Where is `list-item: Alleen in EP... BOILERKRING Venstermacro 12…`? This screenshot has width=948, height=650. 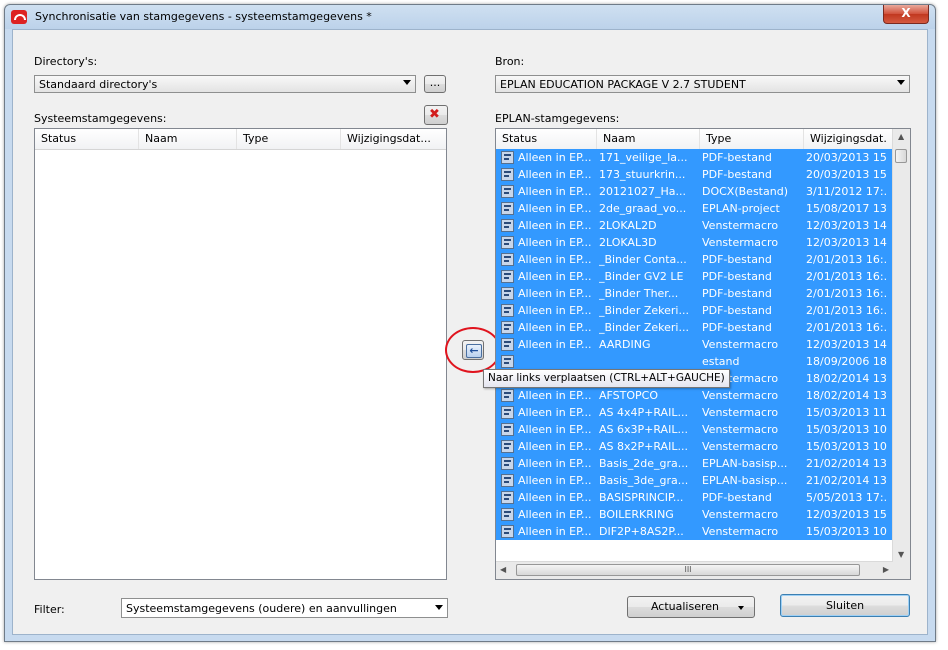
list-item: Alleen in EP... BOILERKRING Venstermacro 12… is located at coordinates (695, 514).